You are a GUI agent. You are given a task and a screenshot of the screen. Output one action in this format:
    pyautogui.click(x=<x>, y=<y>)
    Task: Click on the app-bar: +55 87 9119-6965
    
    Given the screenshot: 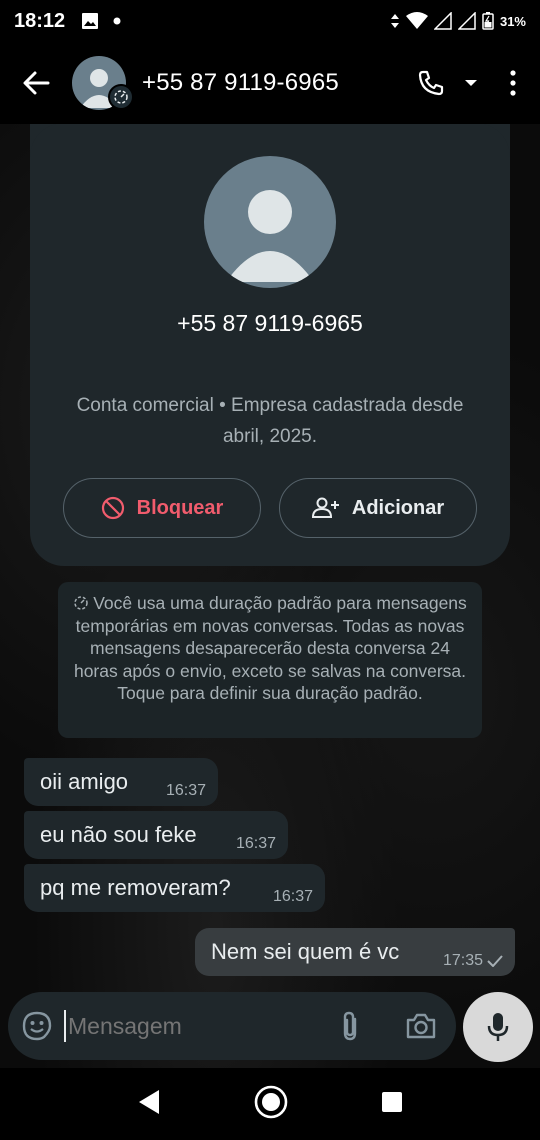 What is the action you would take?
    pyautogui.click(x=270, y=83)
    